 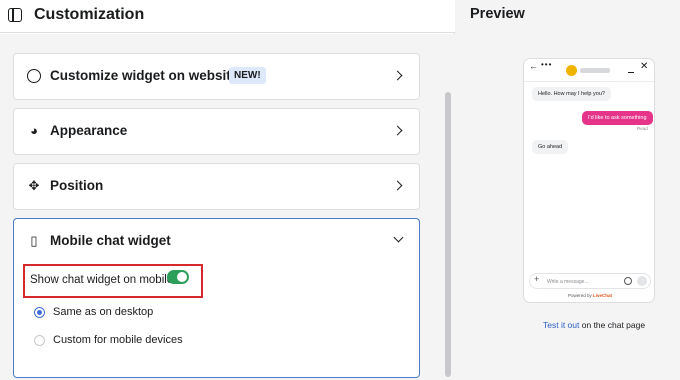 What do you see at coordinates (642, 281) in the screenshot?
I see `send-icon: ↑` at bounding box center [642, 281].